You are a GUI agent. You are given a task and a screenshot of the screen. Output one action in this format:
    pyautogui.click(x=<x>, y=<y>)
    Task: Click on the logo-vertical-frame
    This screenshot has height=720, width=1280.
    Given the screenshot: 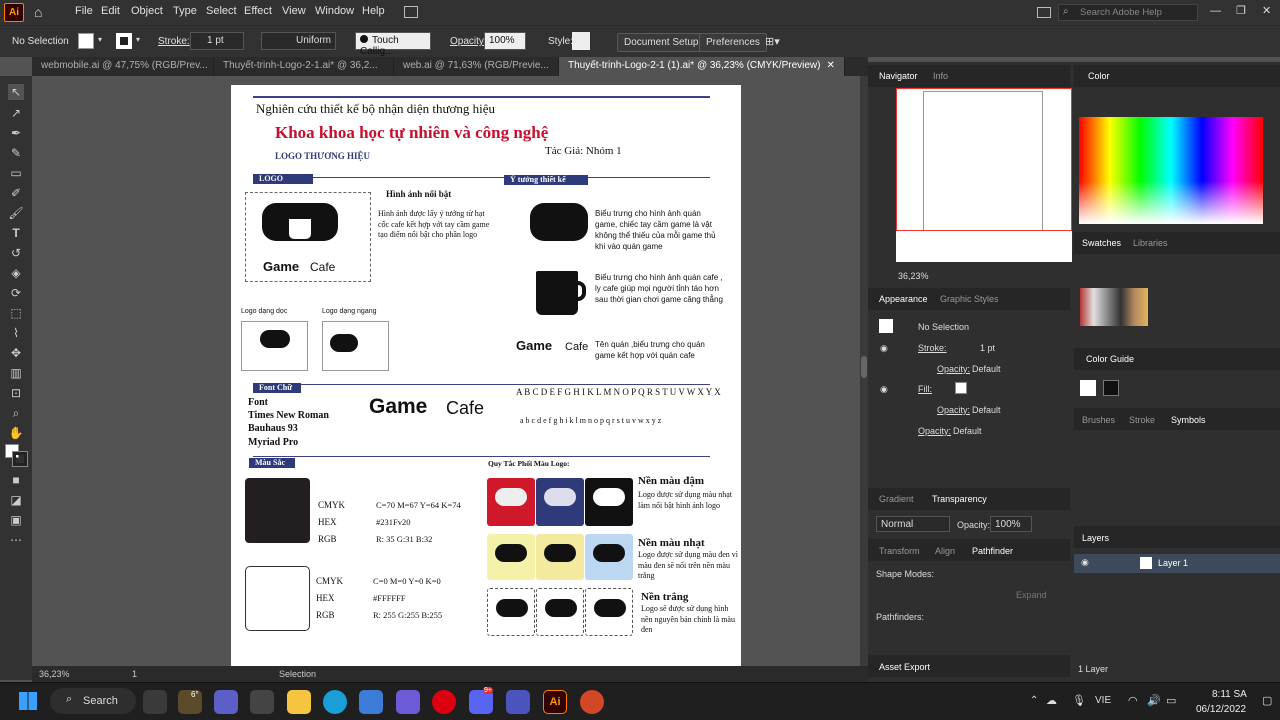 What is the action you would take?
    pyautogui.click(x=274, y=346)
    